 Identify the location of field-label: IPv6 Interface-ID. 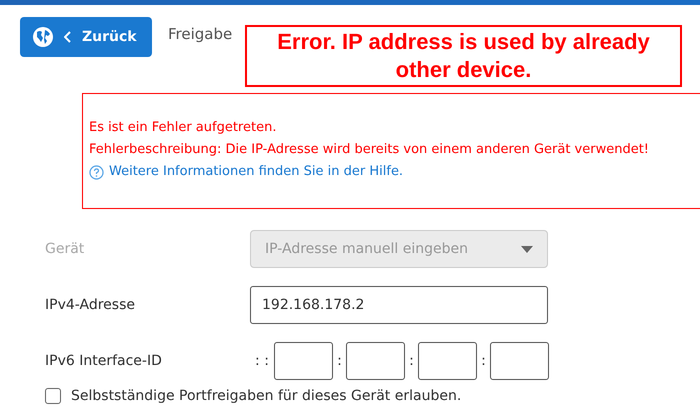
(104, 361).